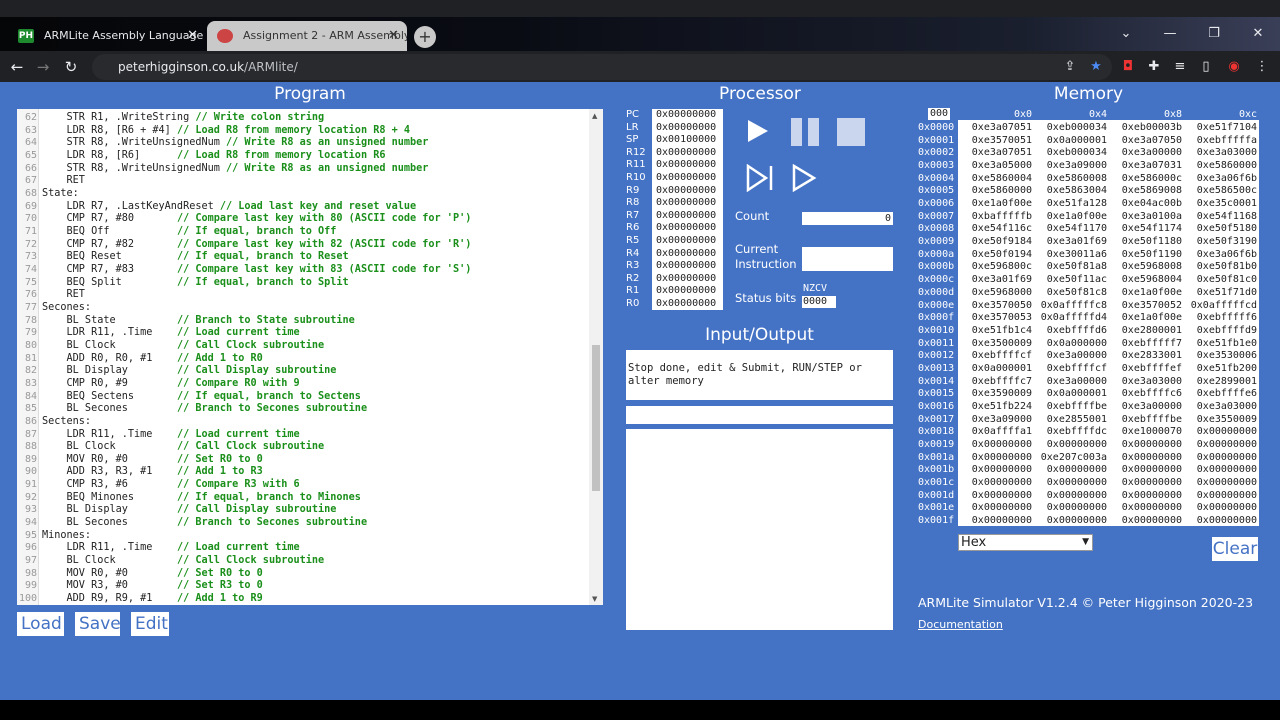 The width and height of the screenshot is (1280, 720). What do you see at coordinates (995, 406) in the screenshot?
I see `memory-cell: 0xe51fb224` at bounding box center [995, 406].